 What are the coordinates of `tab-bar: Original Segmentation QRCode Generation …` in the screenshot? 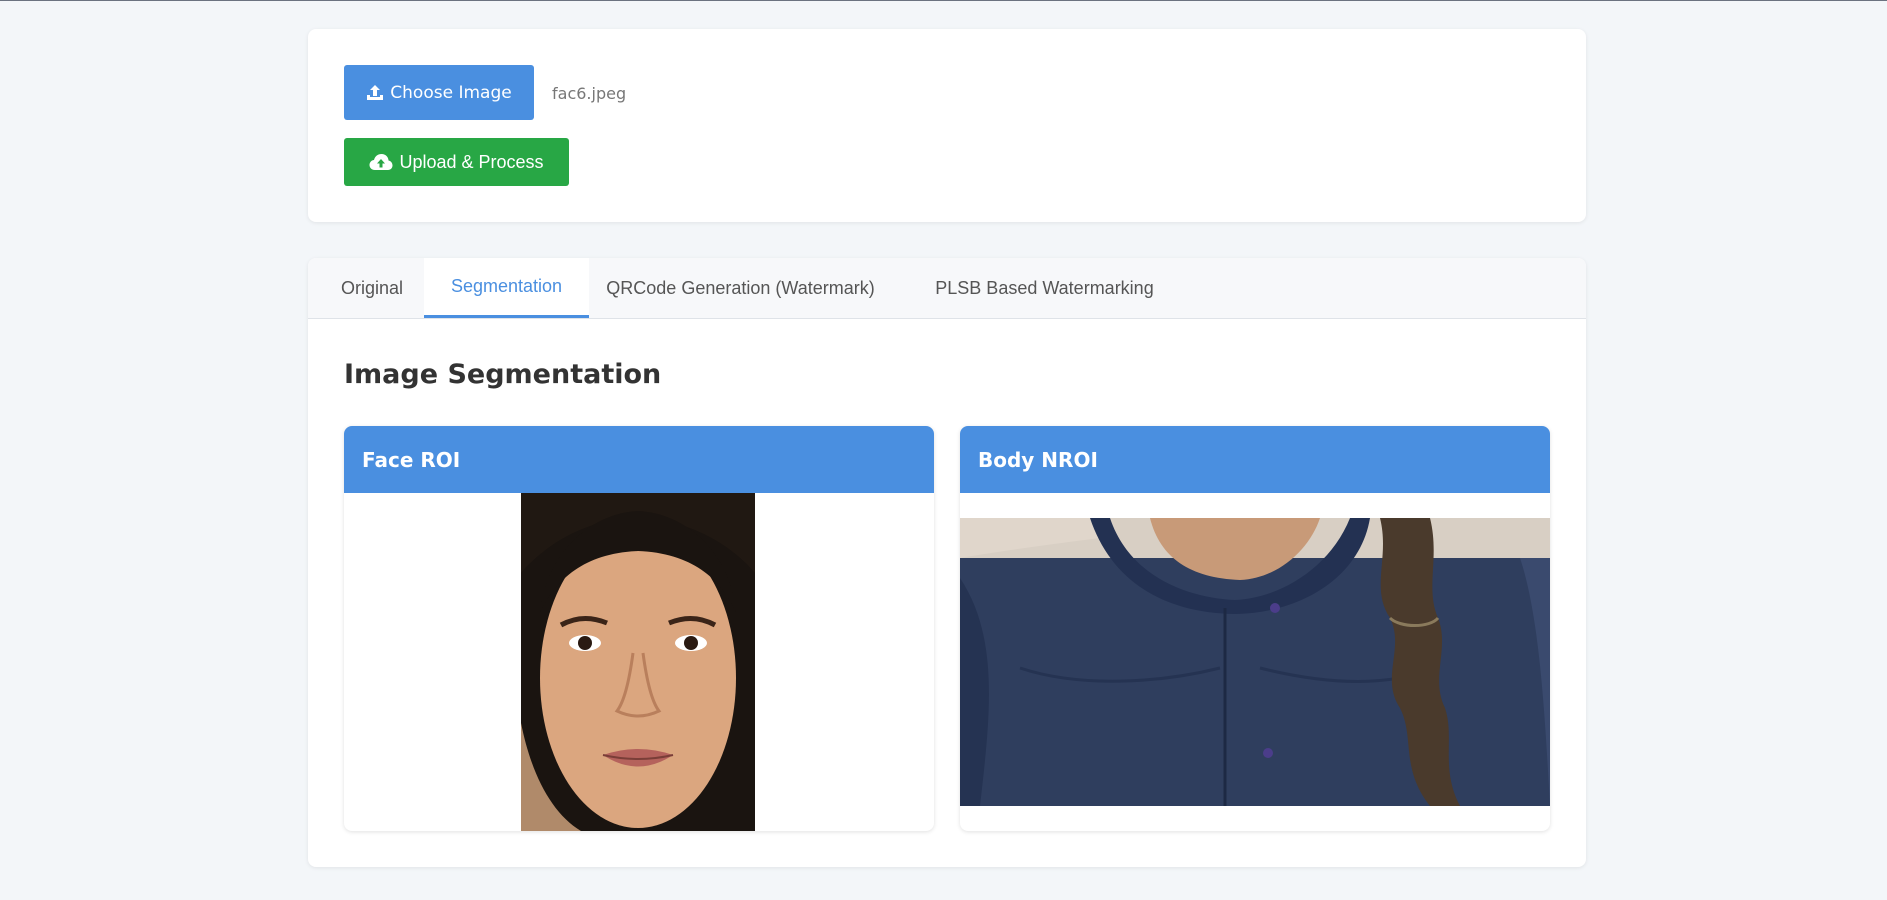 It's located at (947, 288).